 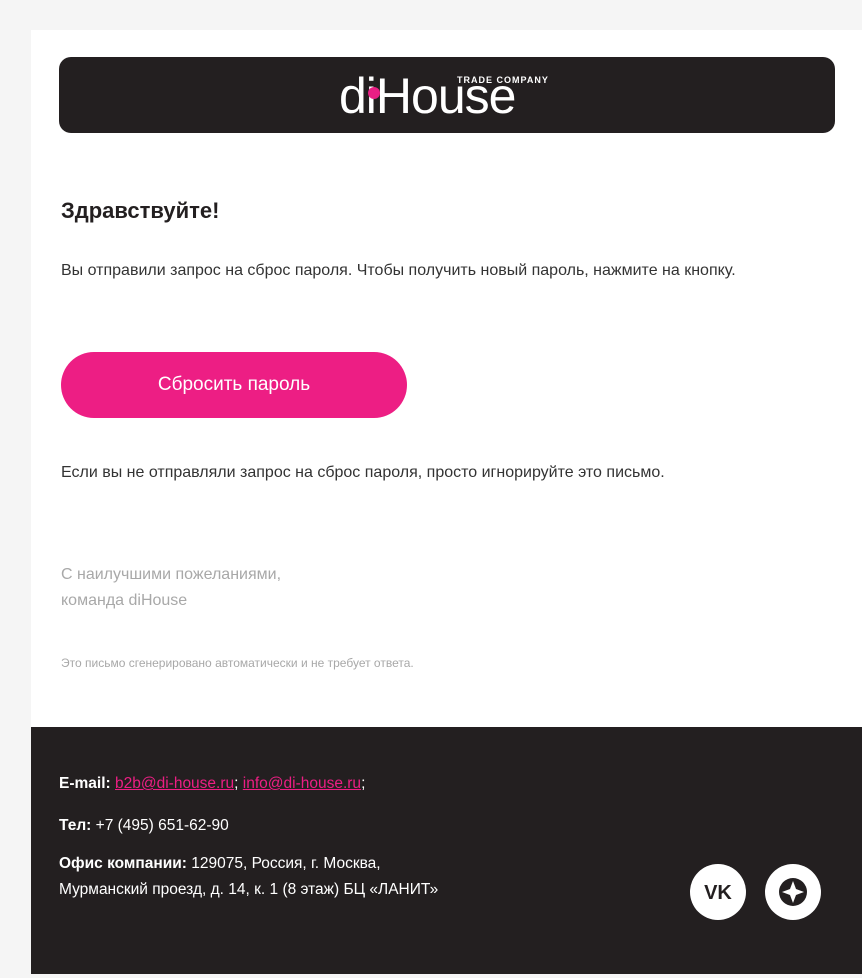 I want to click on phone-value: +7 (495) 651-62-90, so click(x=162, y=825).